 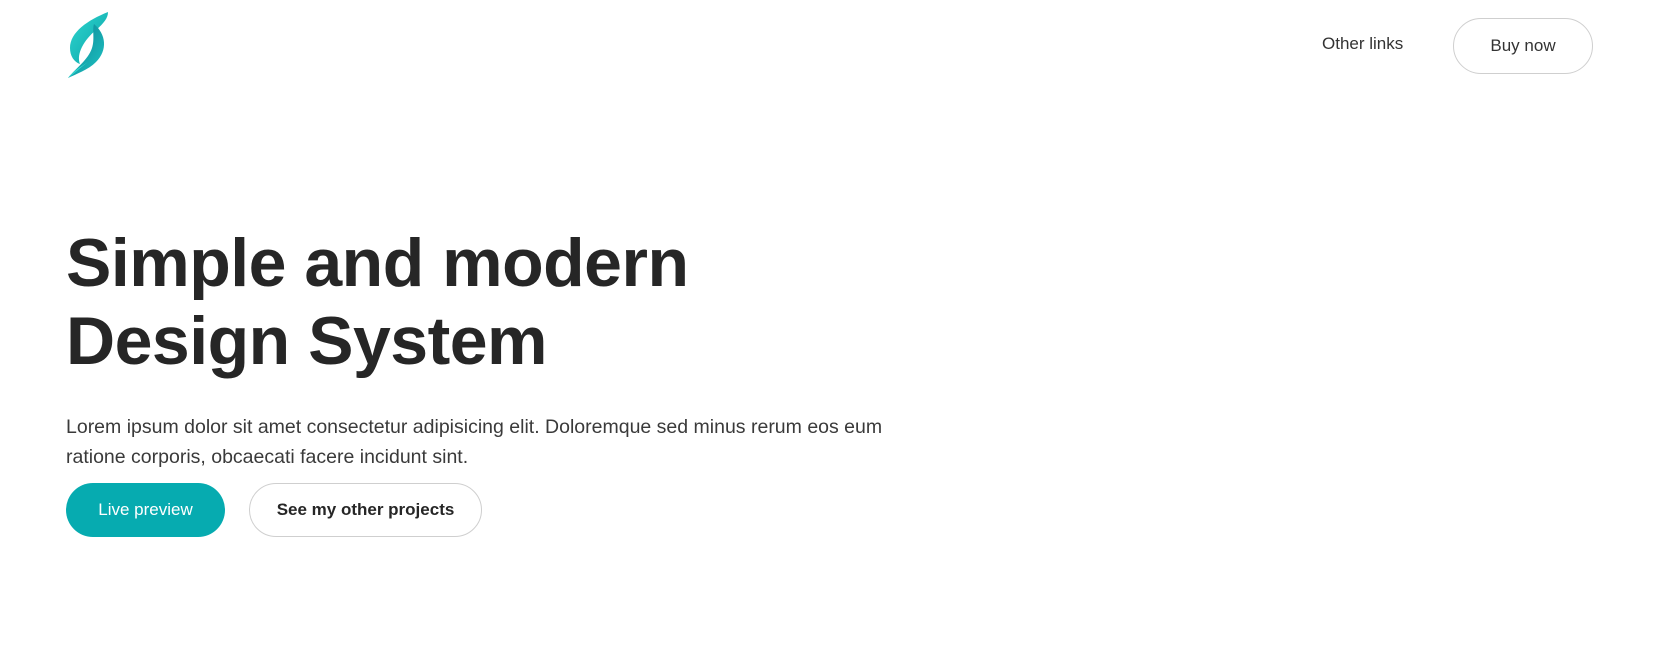 I want to click on logo-icon, so click(x=88, y=45).